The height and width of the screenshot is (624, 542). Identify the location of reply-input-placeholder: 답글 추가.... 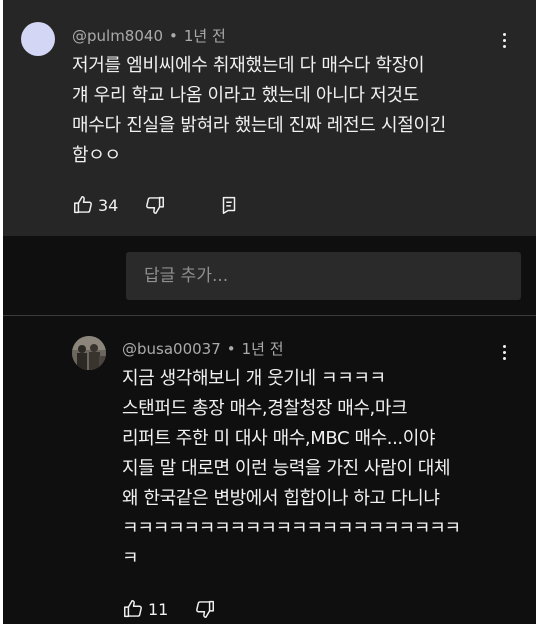
(186, 276).